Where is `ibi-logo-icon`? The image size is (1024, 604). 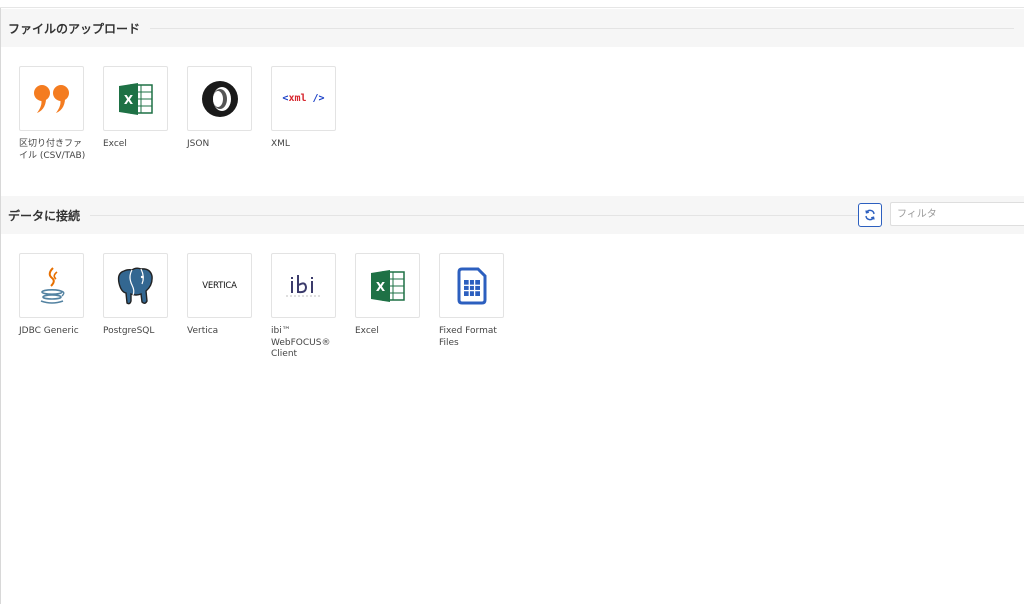
ibi-logo-icon is located at coordinates (302, 285).